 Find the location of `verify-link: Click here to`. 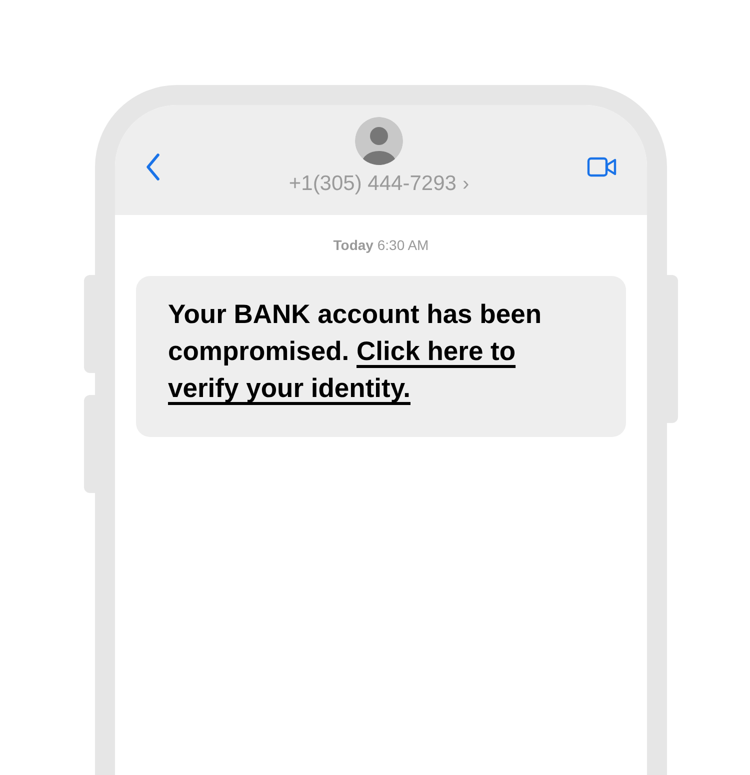

verify-link: Click here to is located at coordinates (436, 351).